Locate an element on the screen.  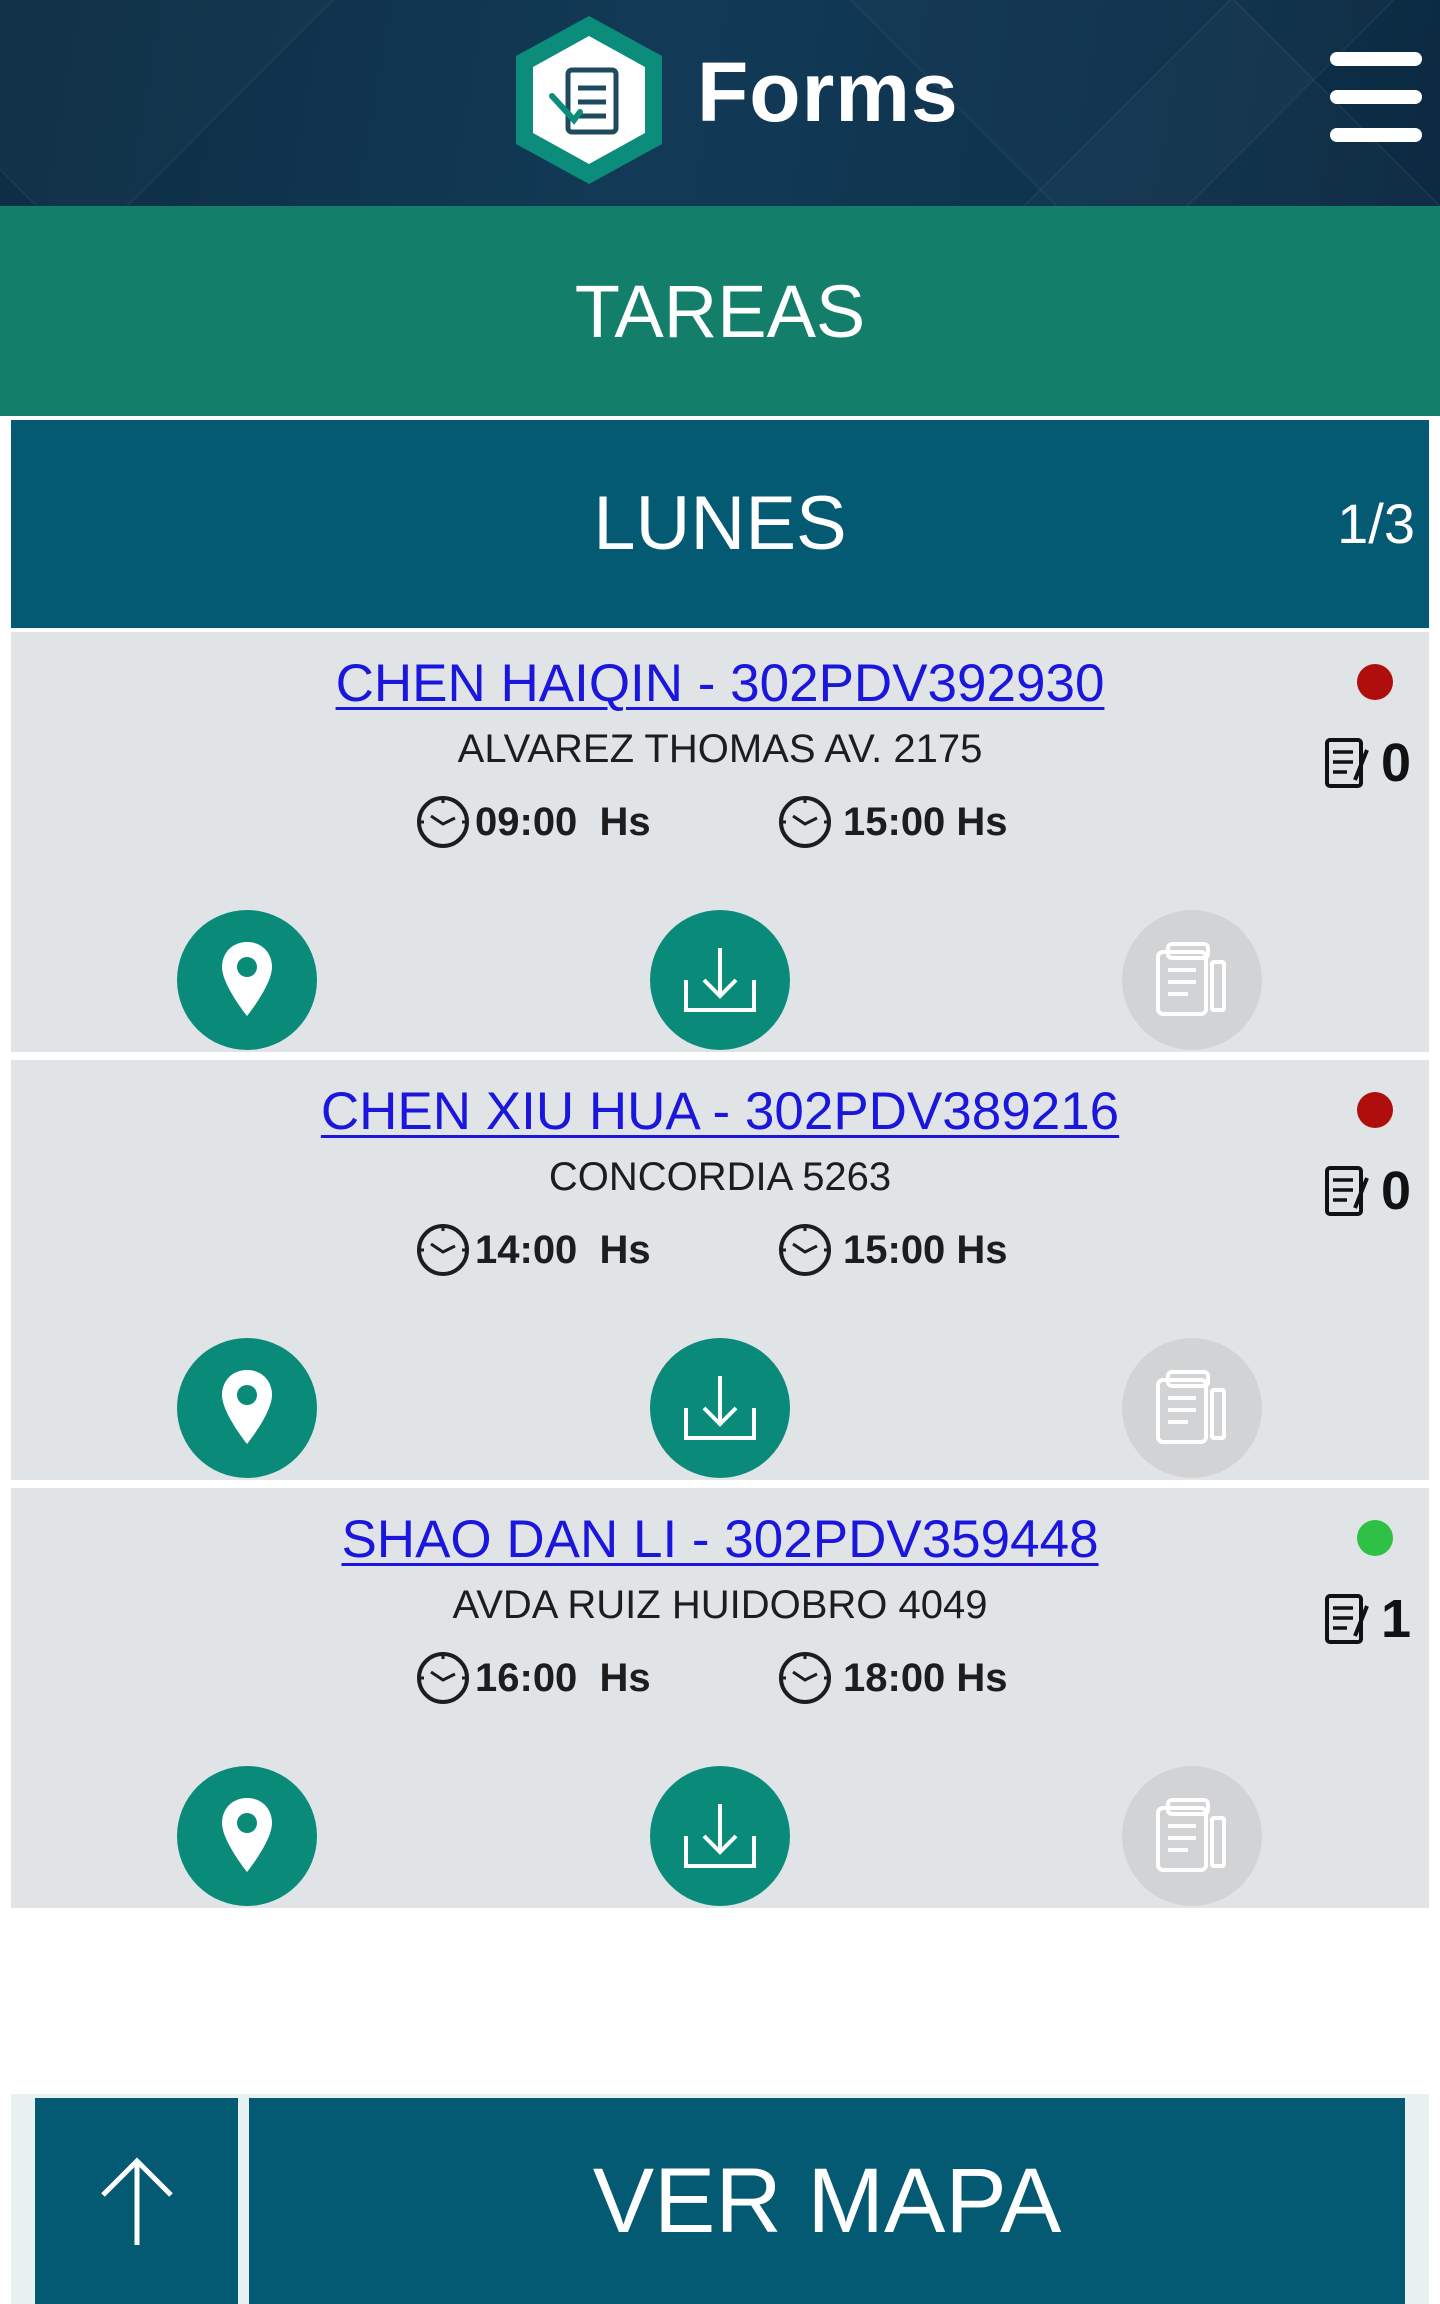
start-time-value: 09:00 Hs is located at coordinates (563, 821).